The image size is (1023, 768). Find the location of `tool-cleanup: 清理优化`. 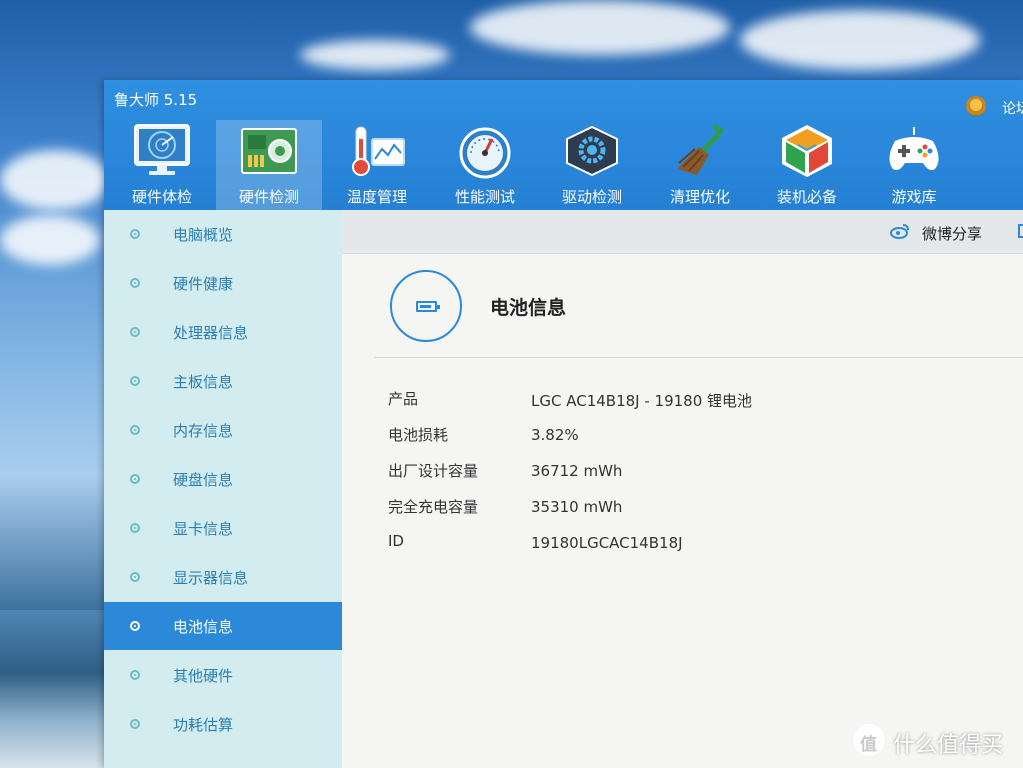

tool-cleanup: 清理优化 is located at coordinates (700, 166).